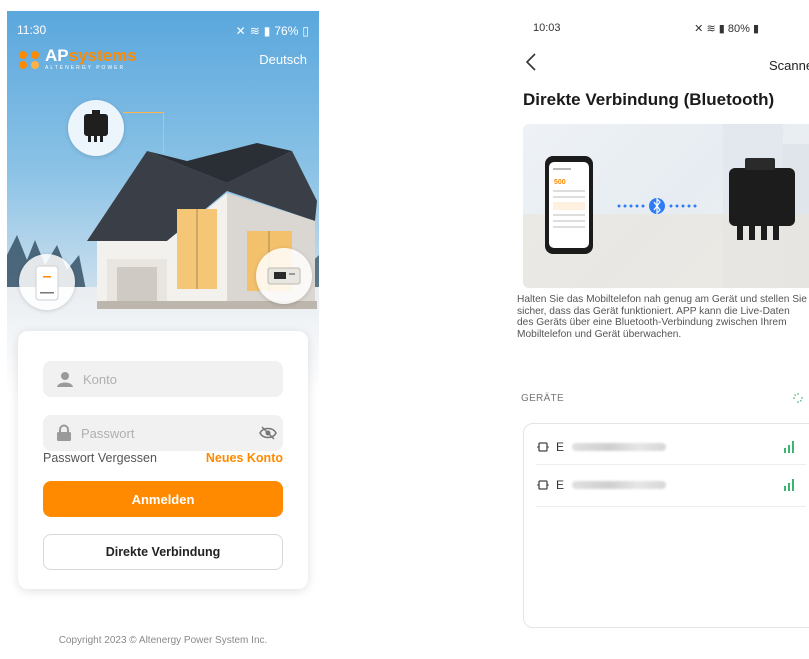  What do you see at coordinates (286, 31) in the screenshot?
I see `battery-percent: 76%` at bounding box center [286, 31].